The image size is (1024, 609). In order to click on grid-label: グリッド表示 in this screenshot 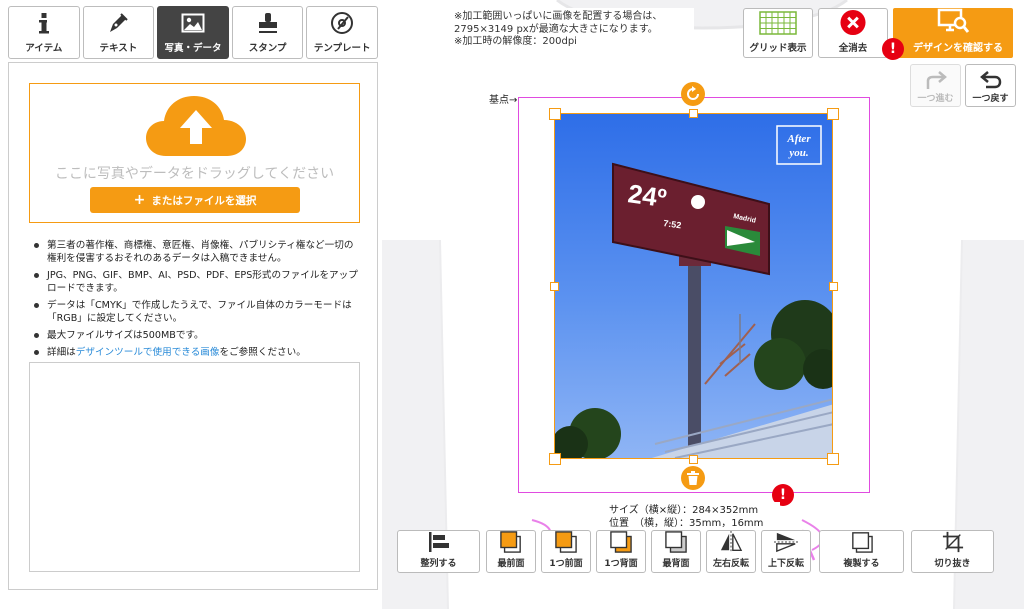, I will do `click(778, 48)`.